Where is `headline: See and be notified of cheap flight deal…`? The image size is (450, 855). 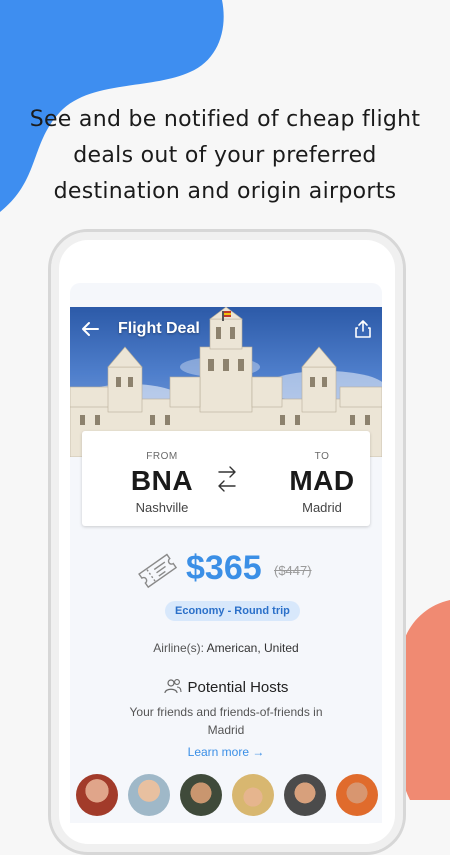
headline: See and be notified of cheap flight deal… is located at coordinates (225, 156).